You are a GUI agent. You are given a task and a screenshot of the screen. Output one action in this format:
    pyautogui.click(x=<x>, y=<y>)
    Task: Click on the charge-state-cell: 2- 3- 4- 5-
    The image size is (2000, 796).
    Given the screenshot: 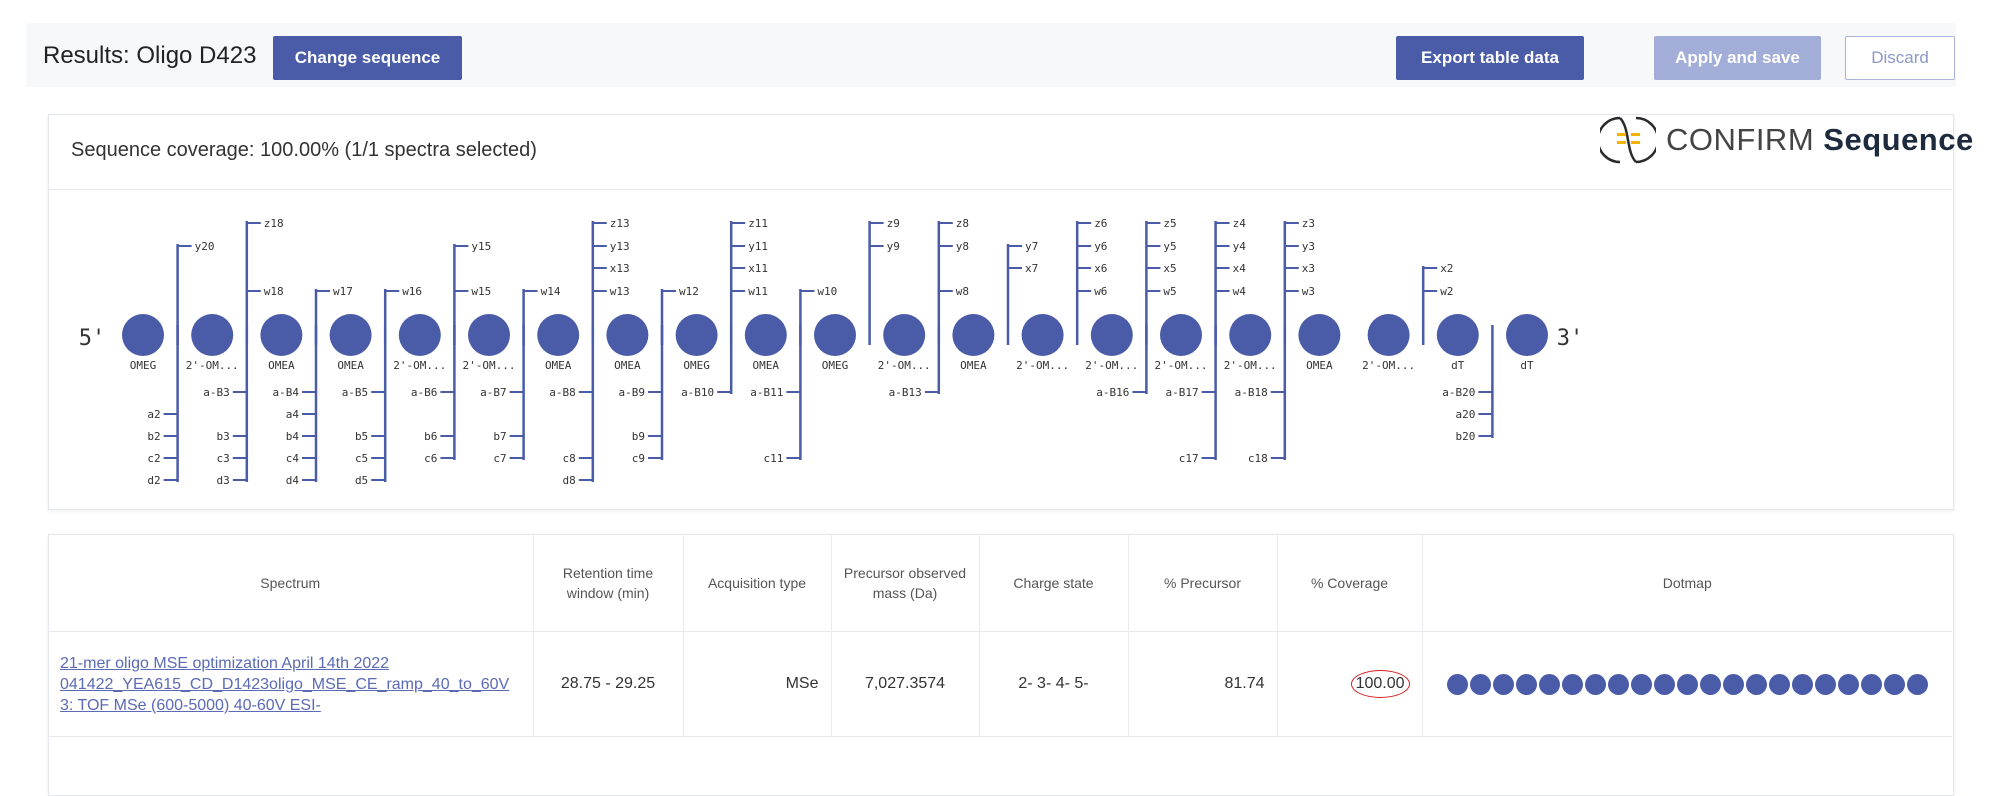 What is the action you would take?
    pyautogui.click(x=1054, y=684)
    